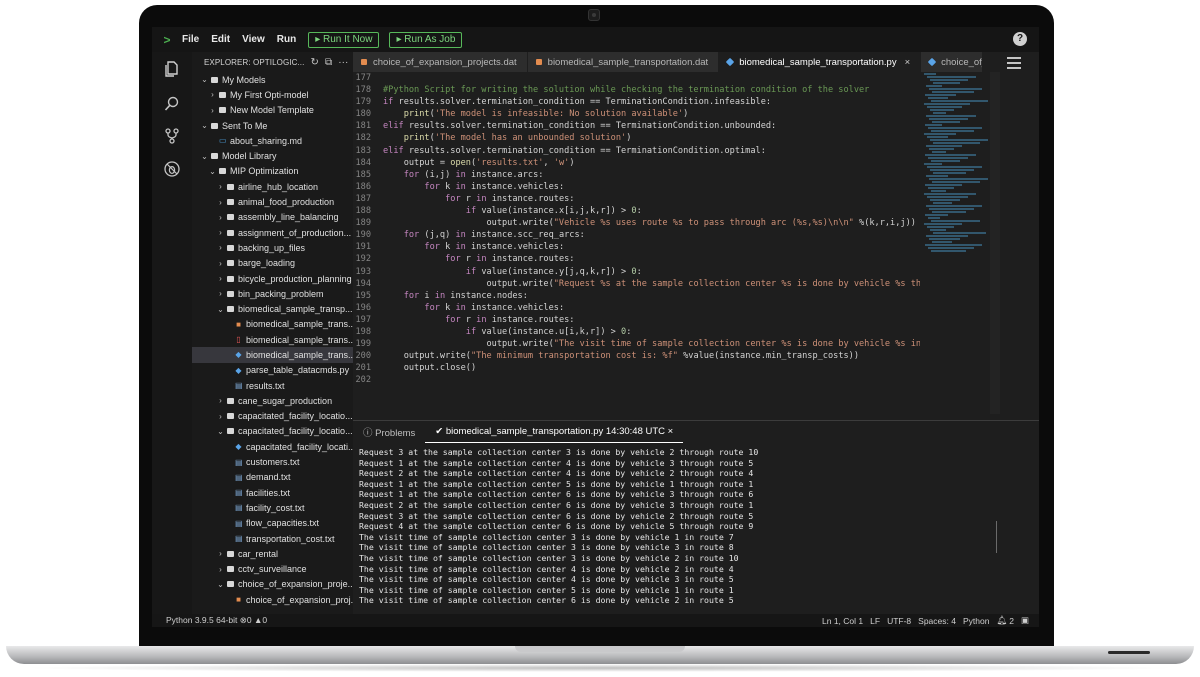  Describe the element at coordinates (875, 621) in the screenshot. I see `line-ending: LF` at that location.